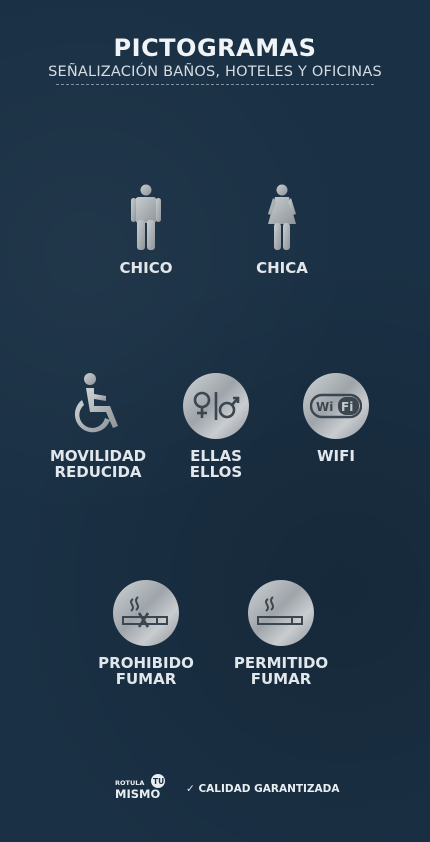 This screenshot has width=430, height=842. Describe the element at coordinates (347, 407) in the screenshot. I see `svg-text: Fi` at that location.